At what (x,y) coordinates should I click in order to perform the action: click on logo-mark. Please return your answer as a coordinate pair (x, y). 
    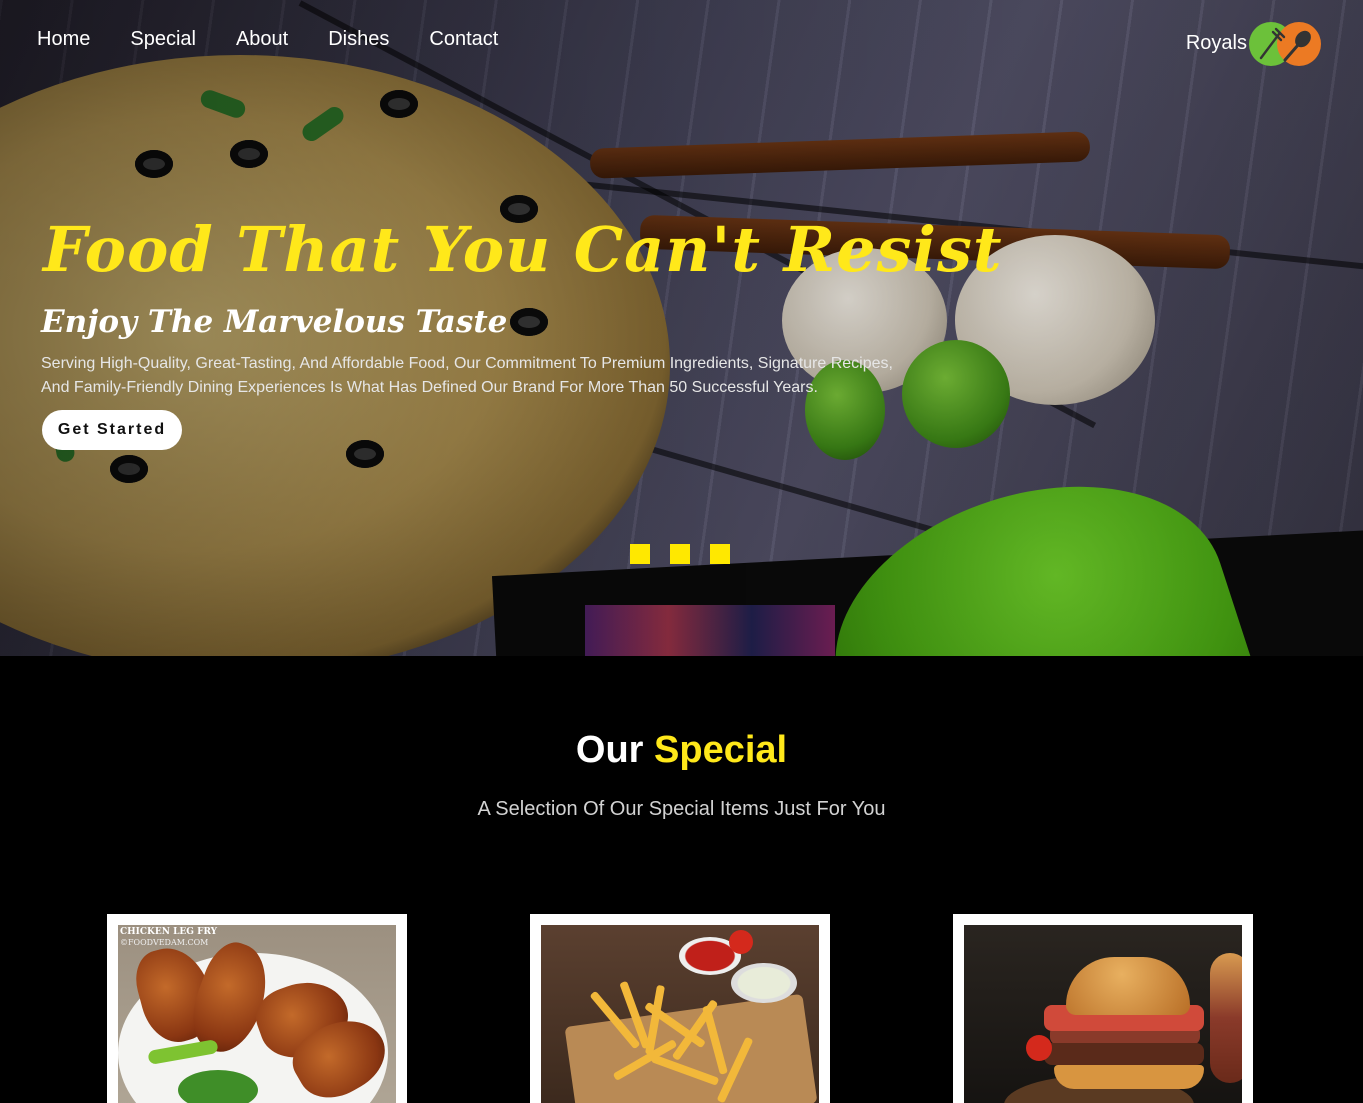
    Looking at the image, I should click on (1286, 43).